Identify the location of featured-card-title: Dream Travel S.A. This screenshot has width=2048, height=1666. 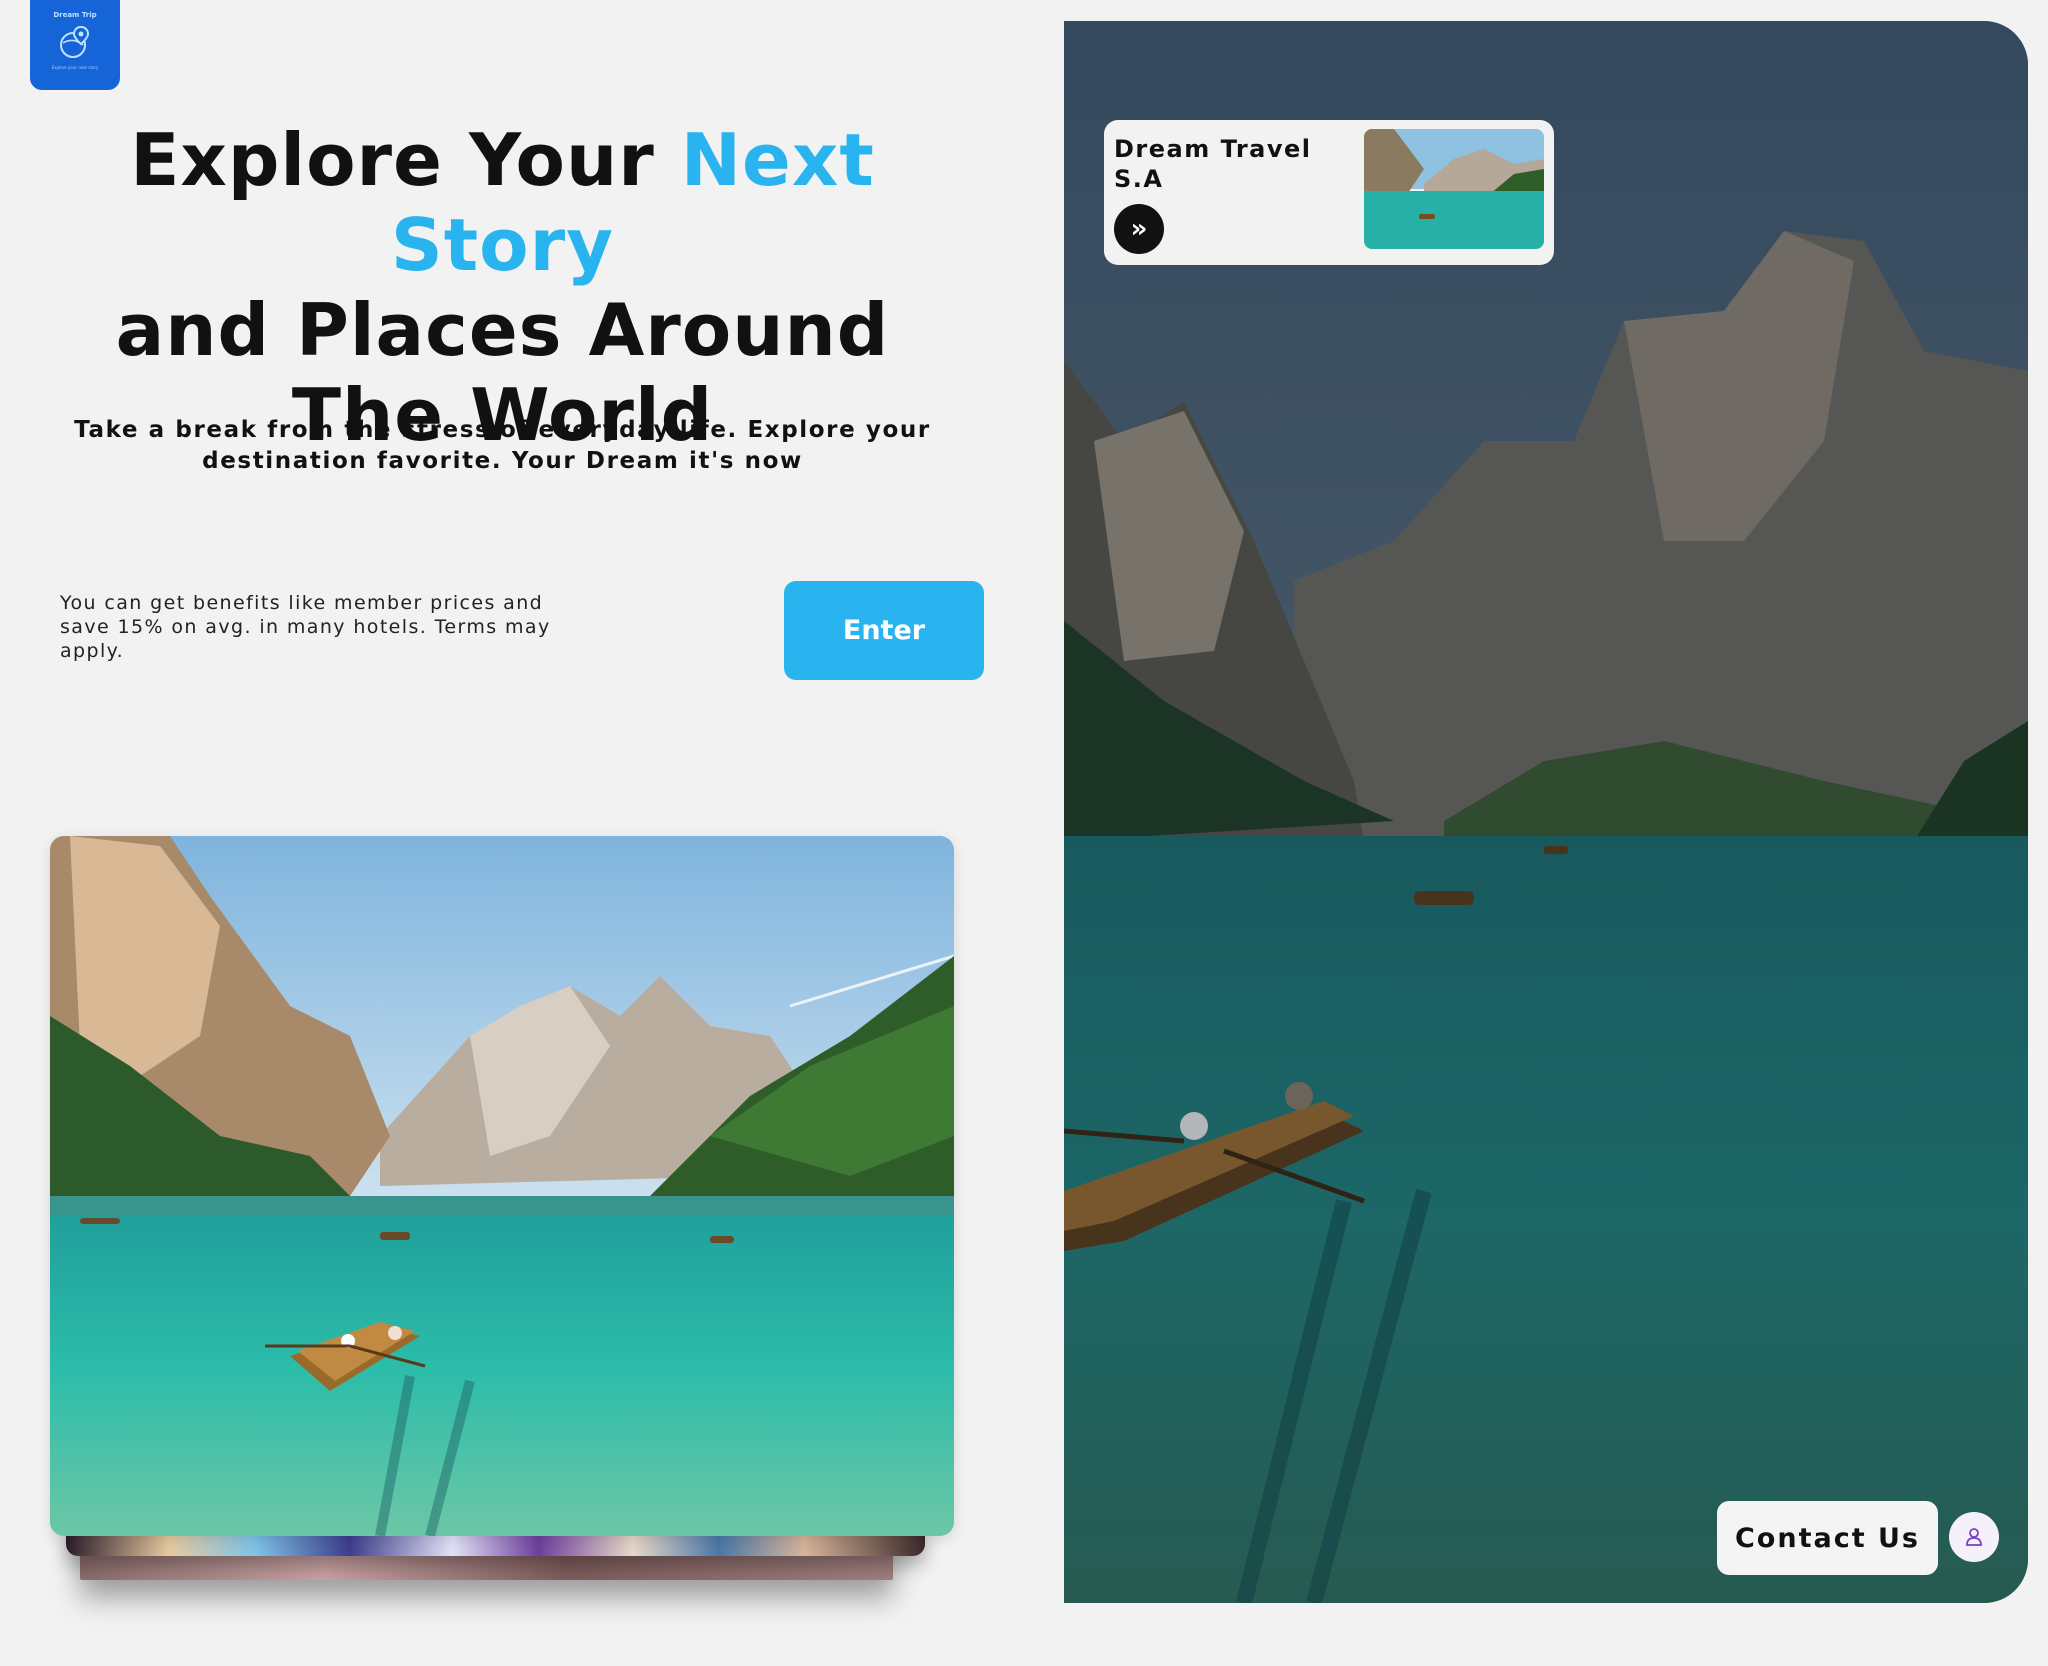
(1213, 164).